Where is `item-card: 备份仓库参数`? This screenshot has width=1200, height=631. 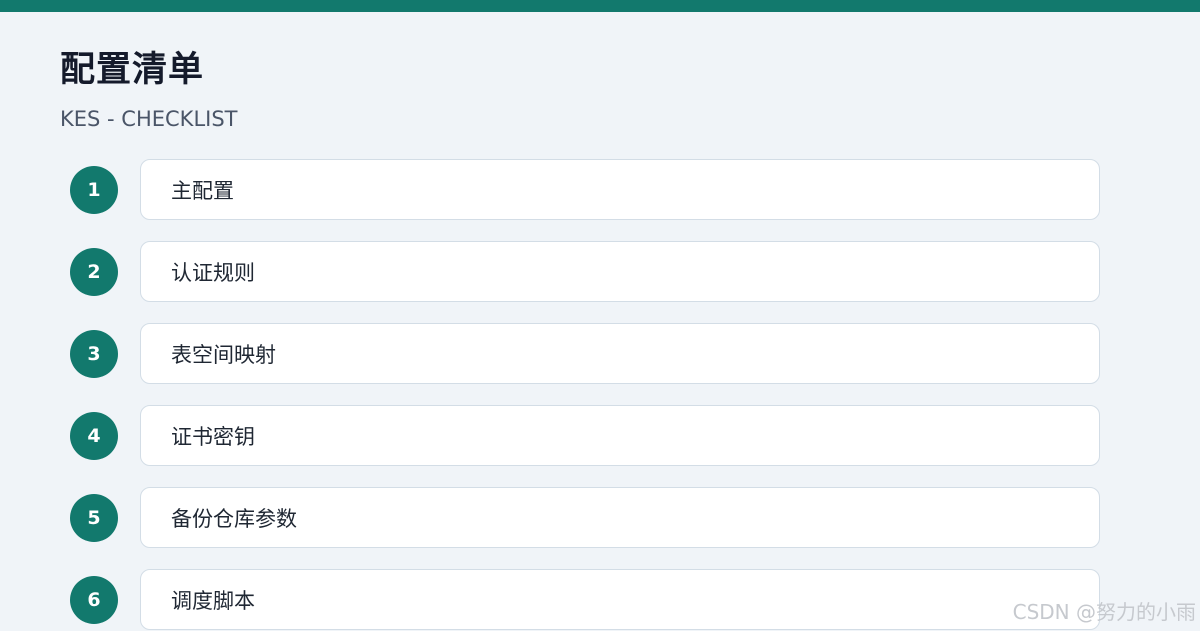
item-card: 备份仓库参数 is located at coordinates (620, 517).